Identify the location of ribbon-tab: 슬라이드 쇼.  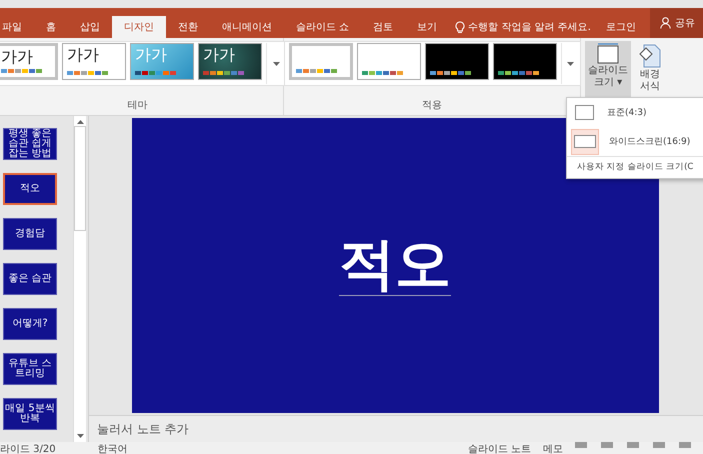
(323, 27).